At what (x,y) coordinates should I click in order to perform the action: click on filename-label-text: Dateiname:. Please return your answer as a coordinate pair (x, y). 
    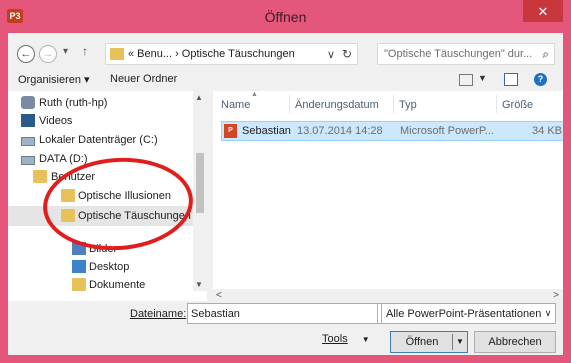
    Looking at the image, I should click on (158, 314).